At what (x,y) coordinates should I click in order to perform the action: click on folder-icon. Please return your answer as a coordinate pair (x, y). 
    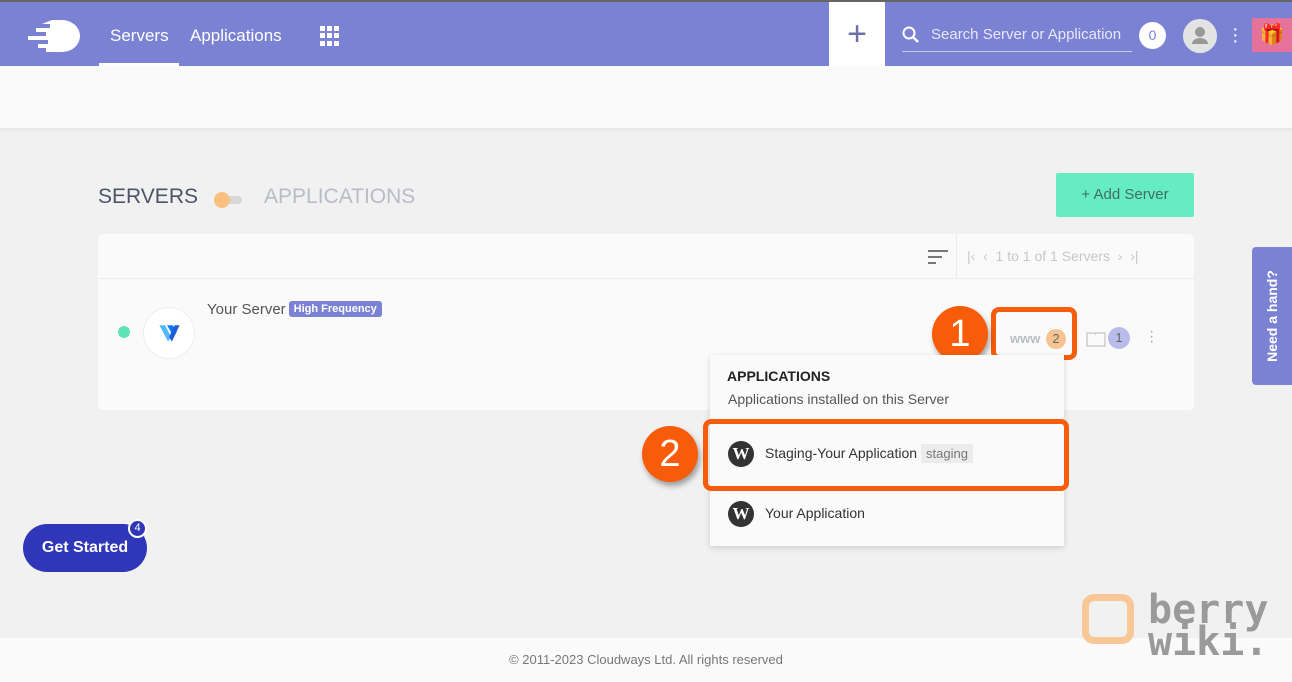
    Looking at the image, I should click on (1096, 338).